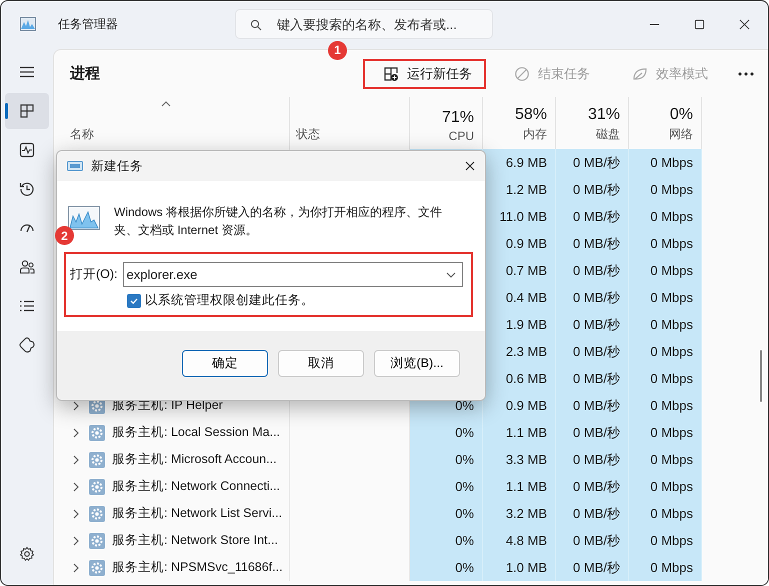 This screenshot has height=586, width=769. What do you see at coordinates (761, 376) in the screenshot?
I see `scrollbar` at bounding box center [761, 376].